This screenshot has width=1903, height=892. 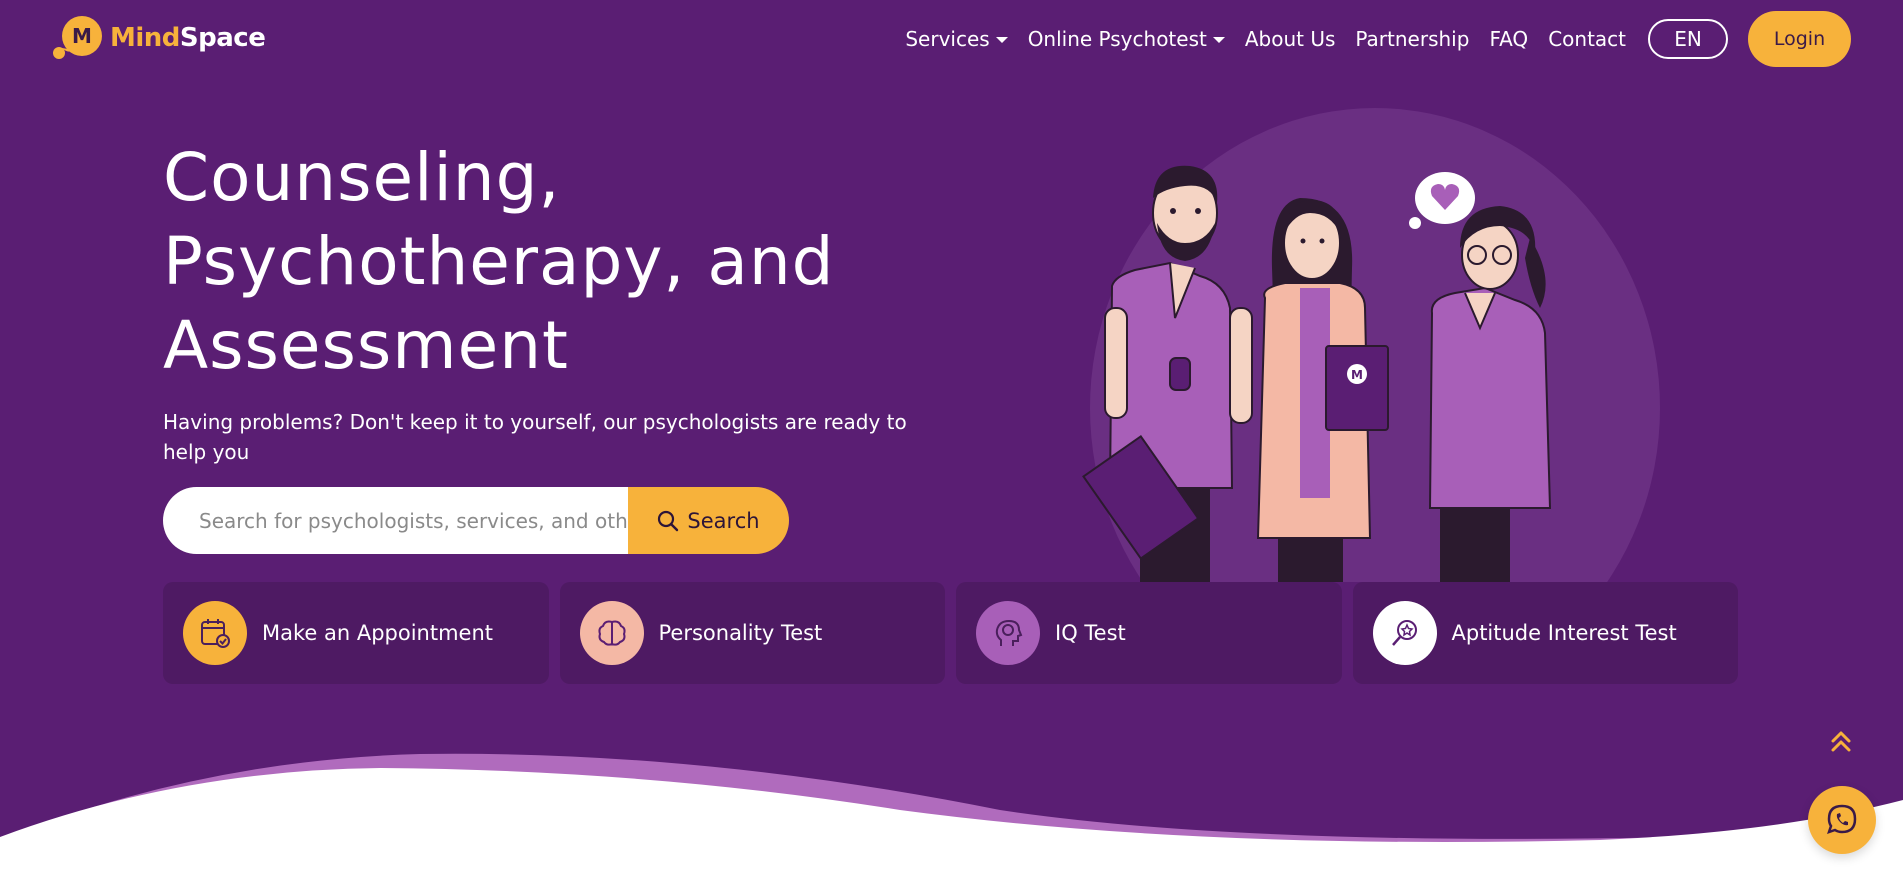 I want to click on logo-text-space: Space, so click(x=222, y=38).